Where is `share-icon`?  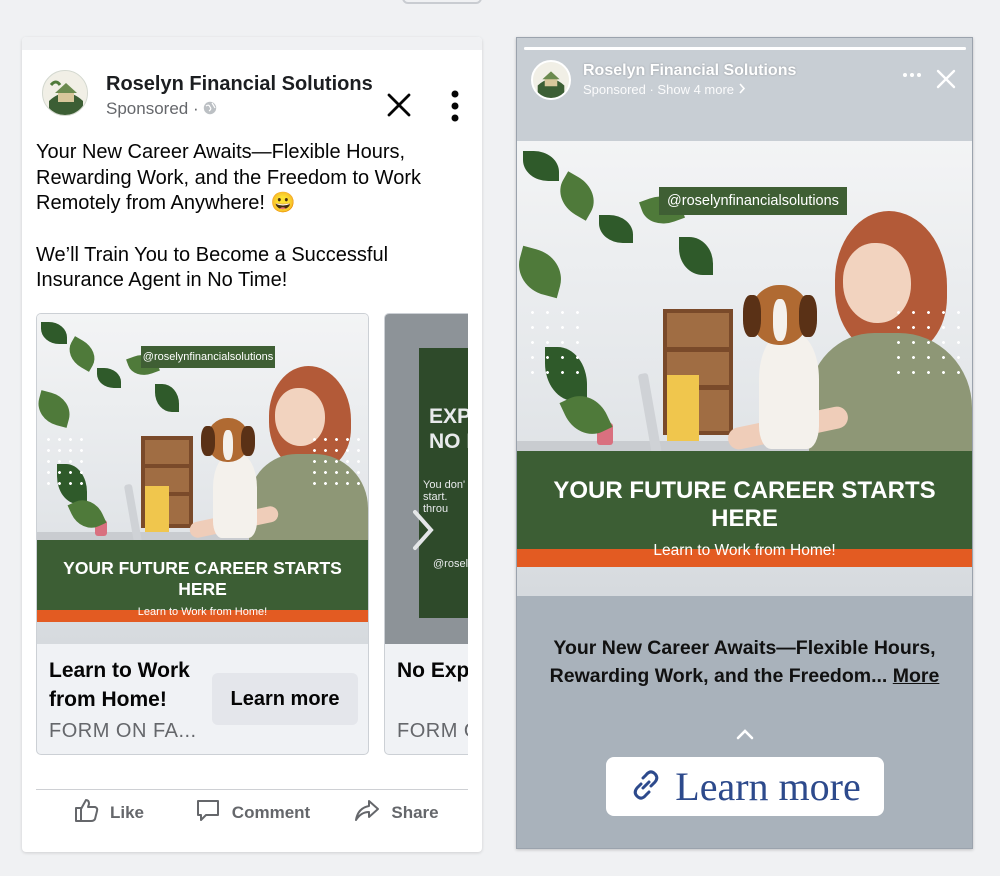
share-icon is located at coordinates (367, 812).